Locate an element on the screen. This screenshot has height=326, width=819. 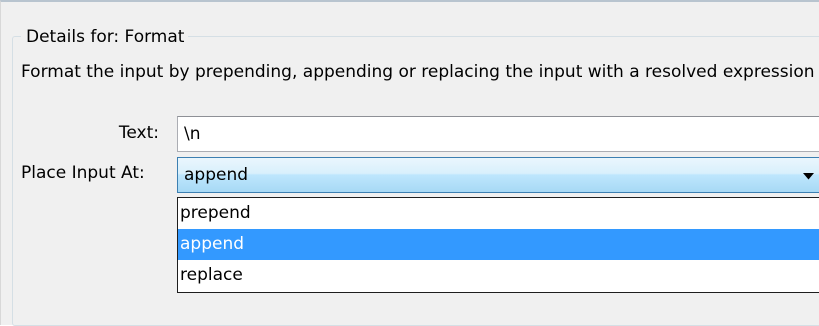
place-input-at-value: append is located at coordinates (216, 175).